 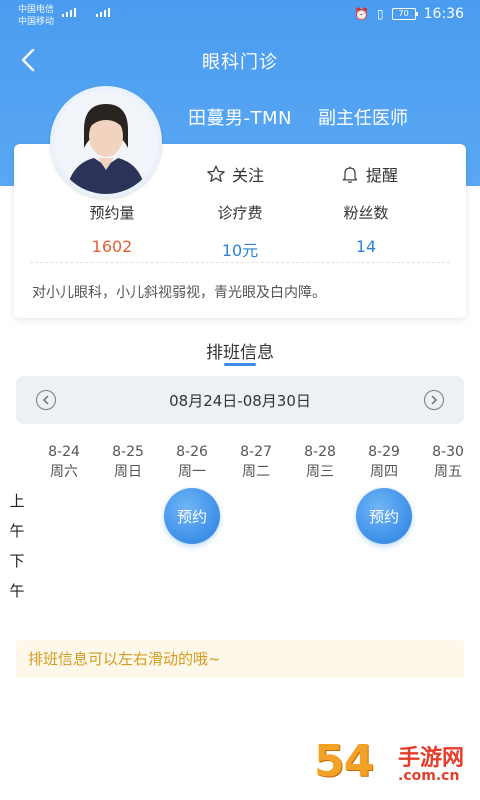 I want to click on follow-button: 关注, so click(x=235, y=174).